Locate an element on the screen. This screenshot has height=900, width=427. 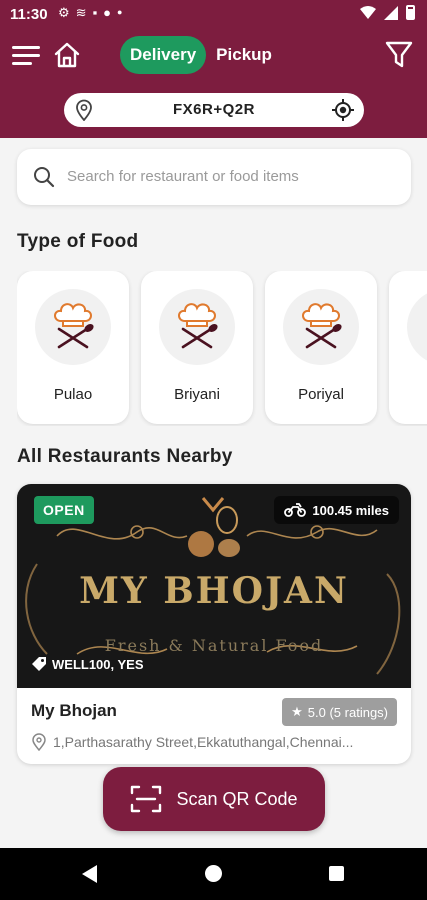
chat-icon: ● is located at coordinates (107, 12).